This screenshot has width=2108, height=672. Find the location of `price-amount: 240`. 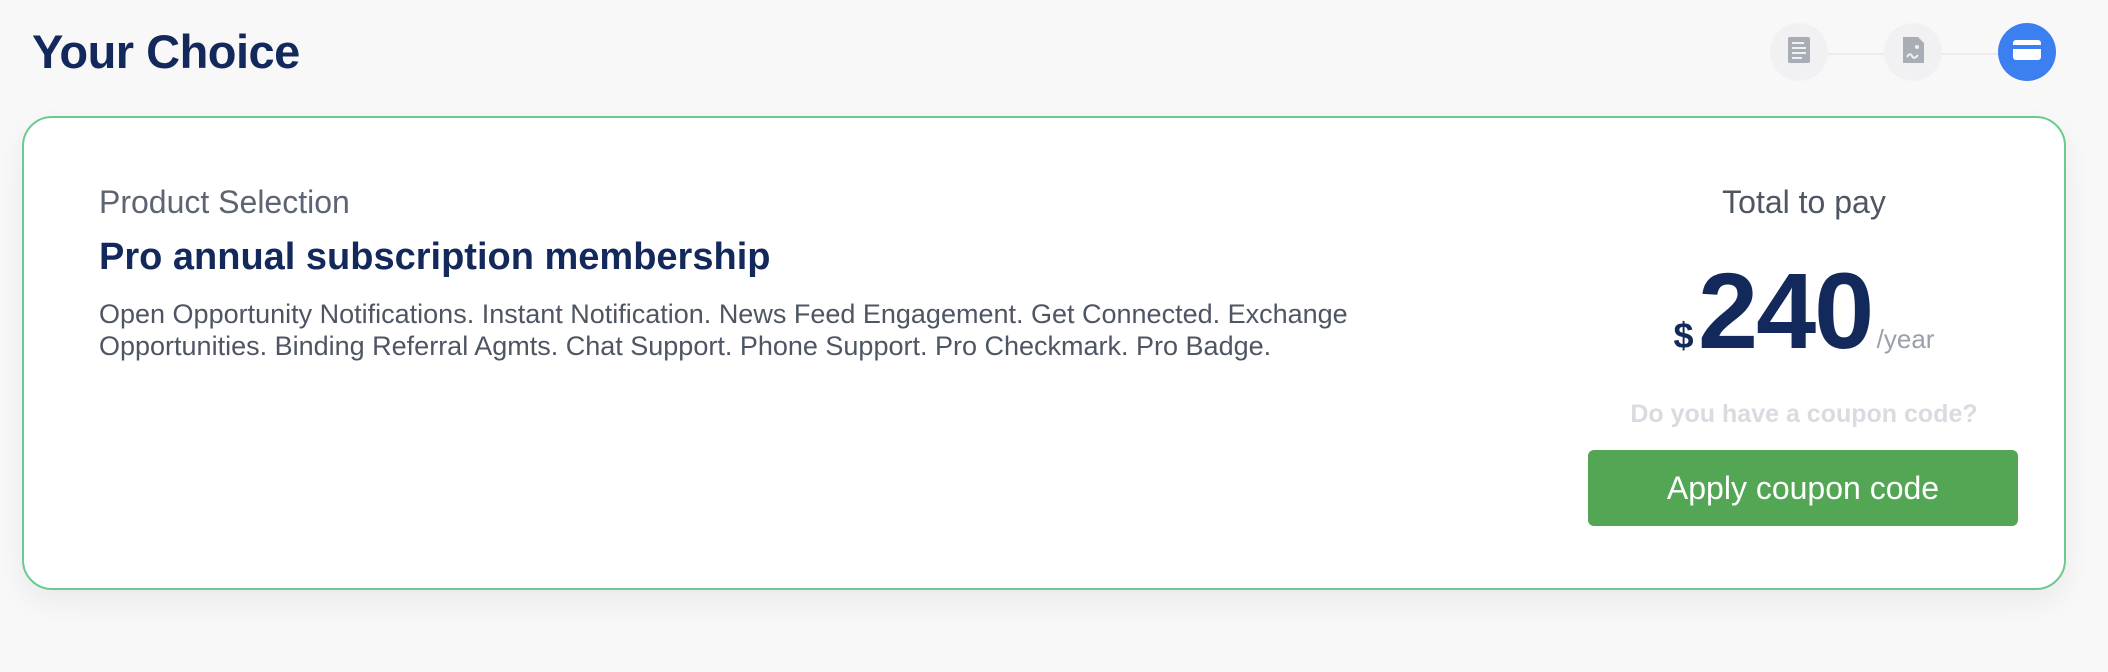

price-amount: 240 is located at coordinates (1786, 310).